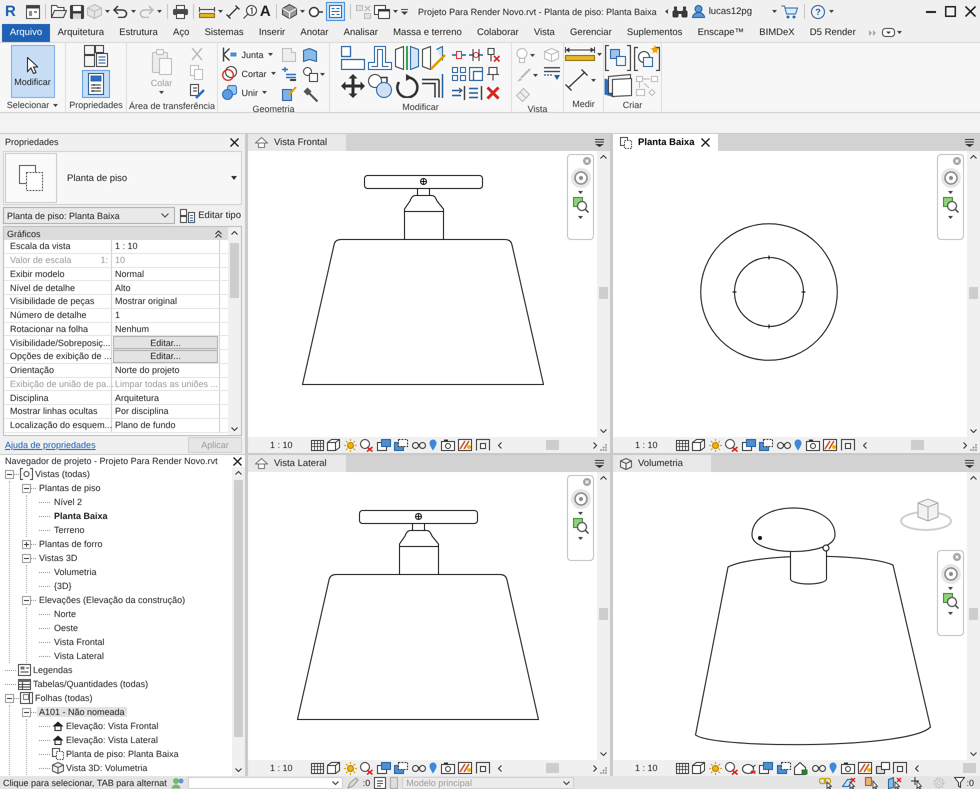  I want to click on tree-item: Folhas (todas), so click(64, 698).